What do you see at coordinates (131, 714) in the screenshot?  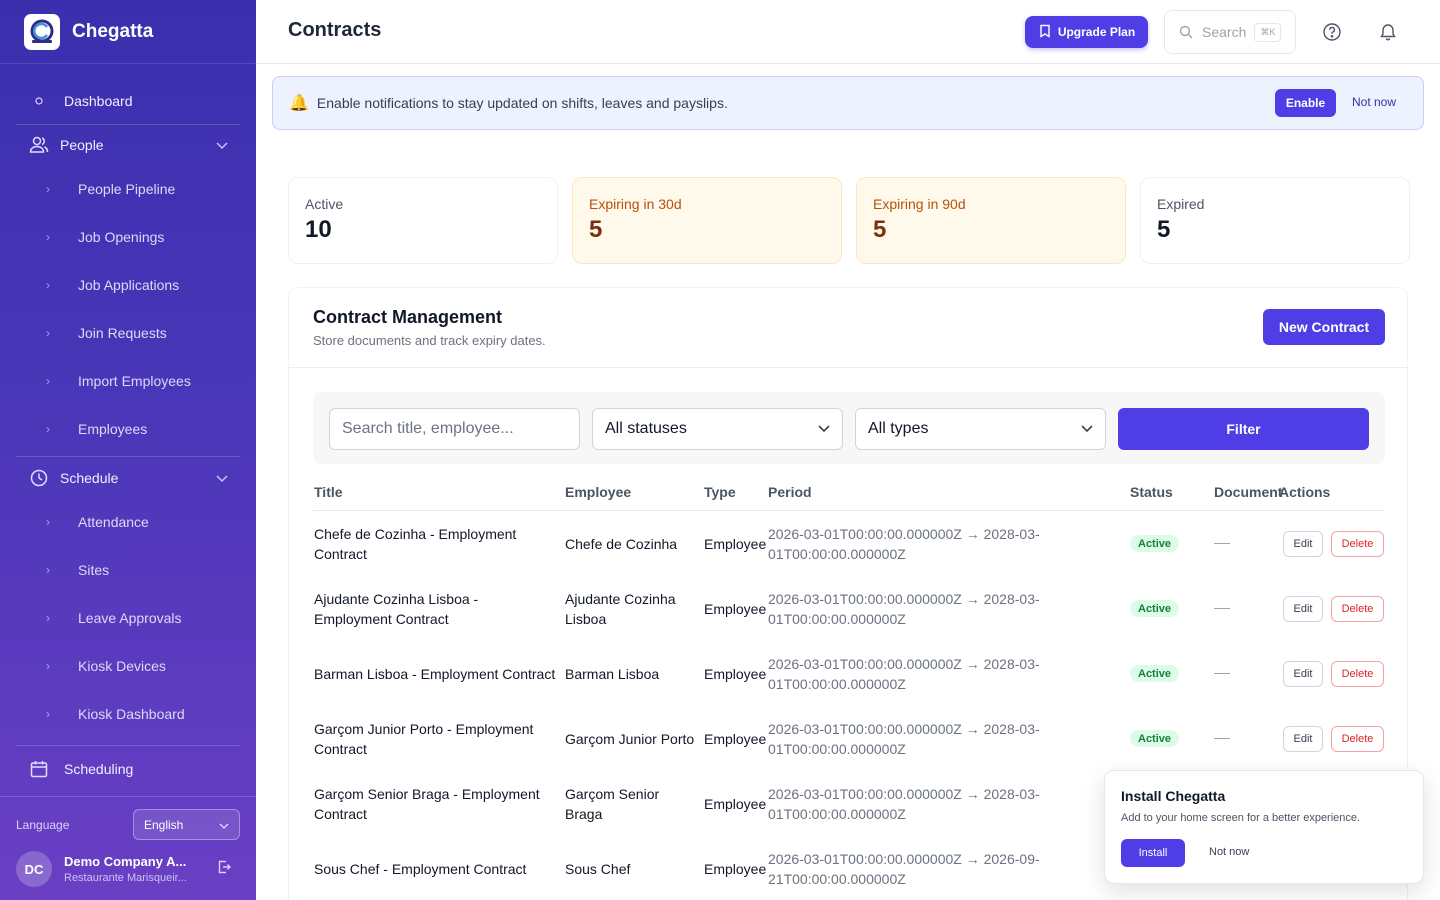 I see `sidebar-item-label: Kiosk Dashboard` at bounding box center [131, 714].